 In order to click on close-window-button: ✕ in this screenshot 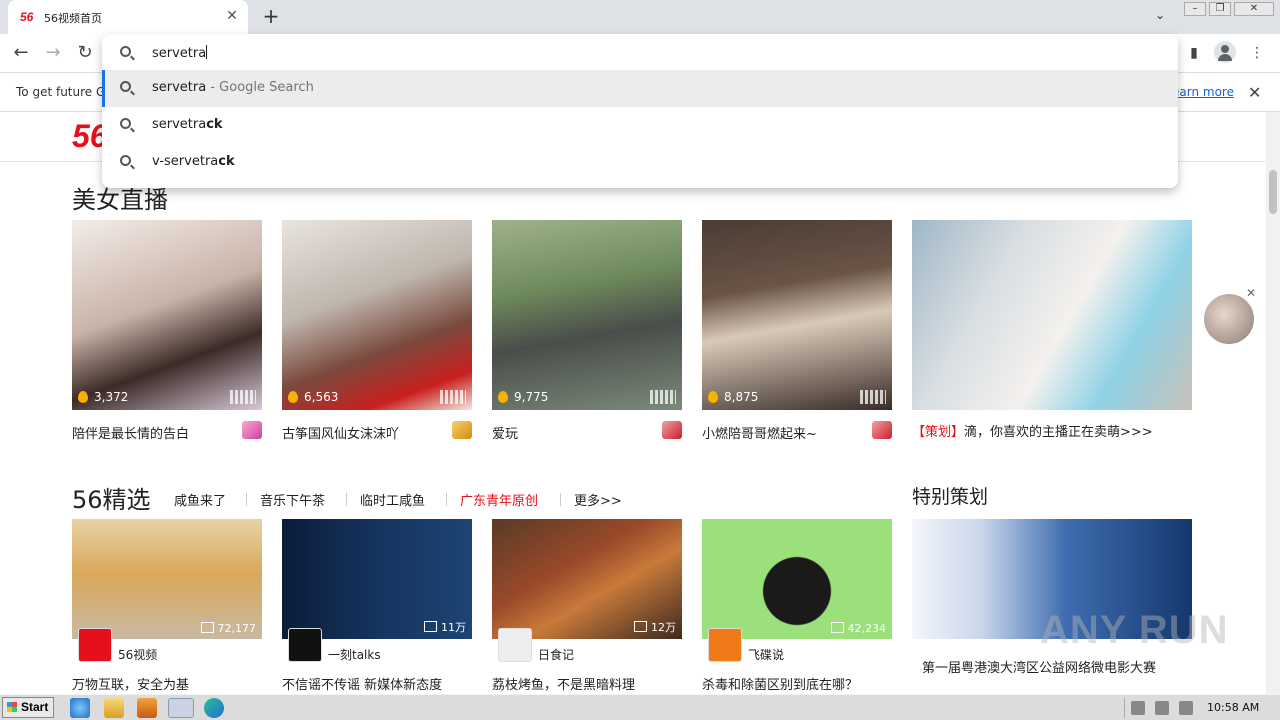, I will do `click(1254, 9)`.